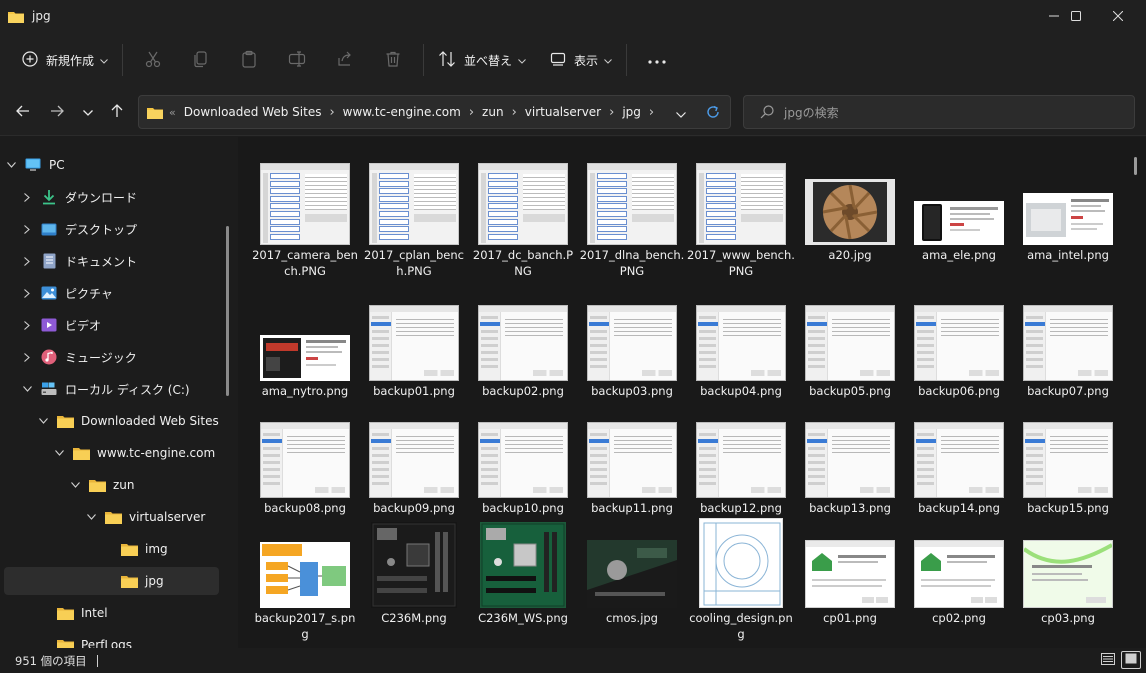 The image size is (1146, 673). I want to click on paste-button, so click(249, 60).